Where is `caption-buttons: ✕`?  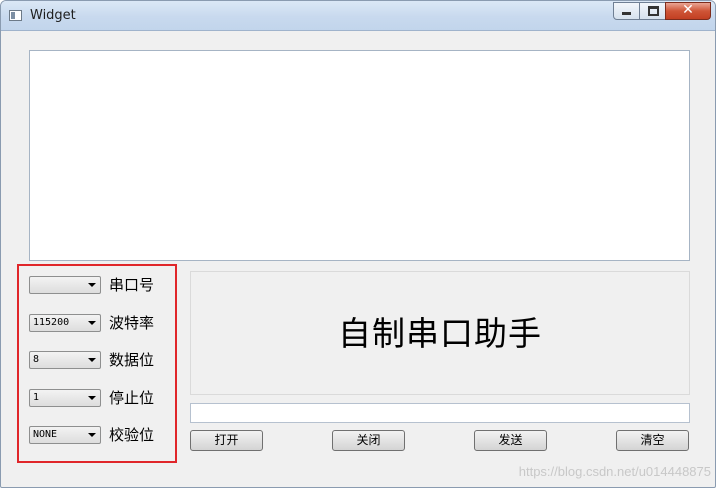
caption-buttons: ✕ is located at coordinates (662, 11).